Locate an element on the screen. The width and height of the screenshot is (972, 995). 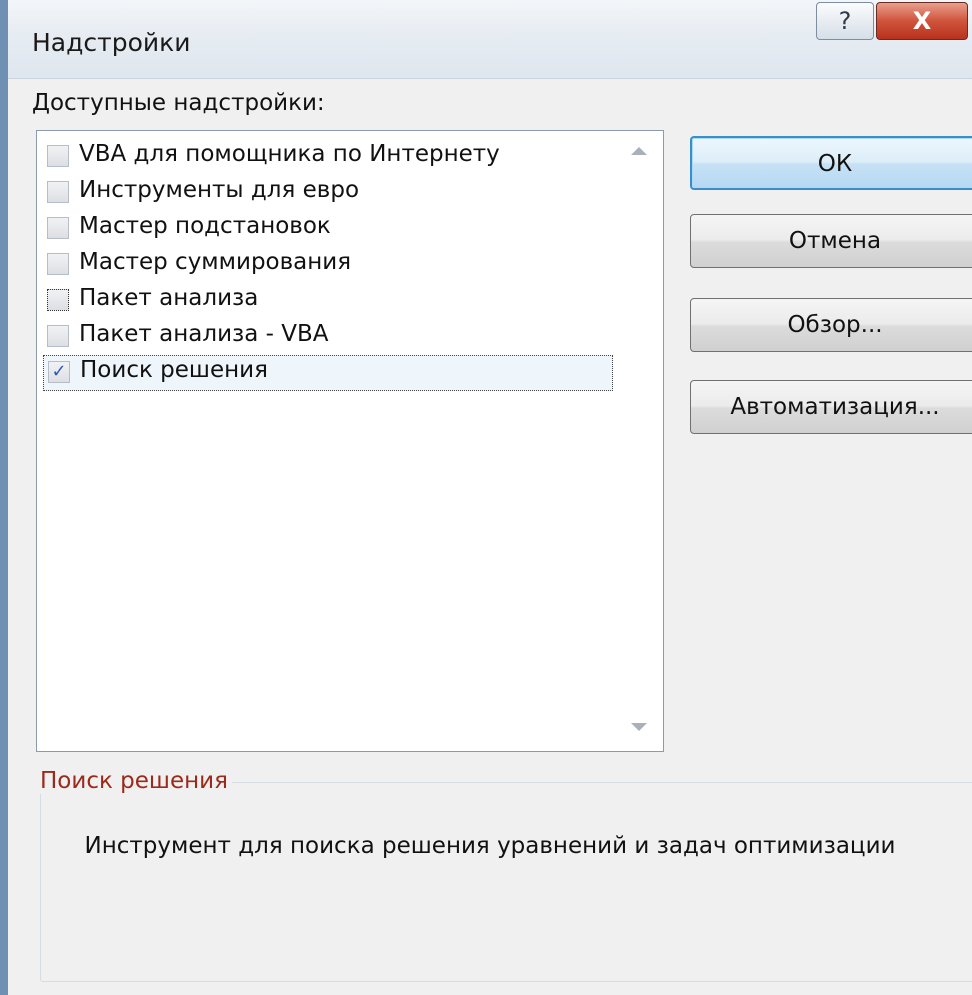
list-item-label: Пакет анализа is located at coordinates (169, 298).